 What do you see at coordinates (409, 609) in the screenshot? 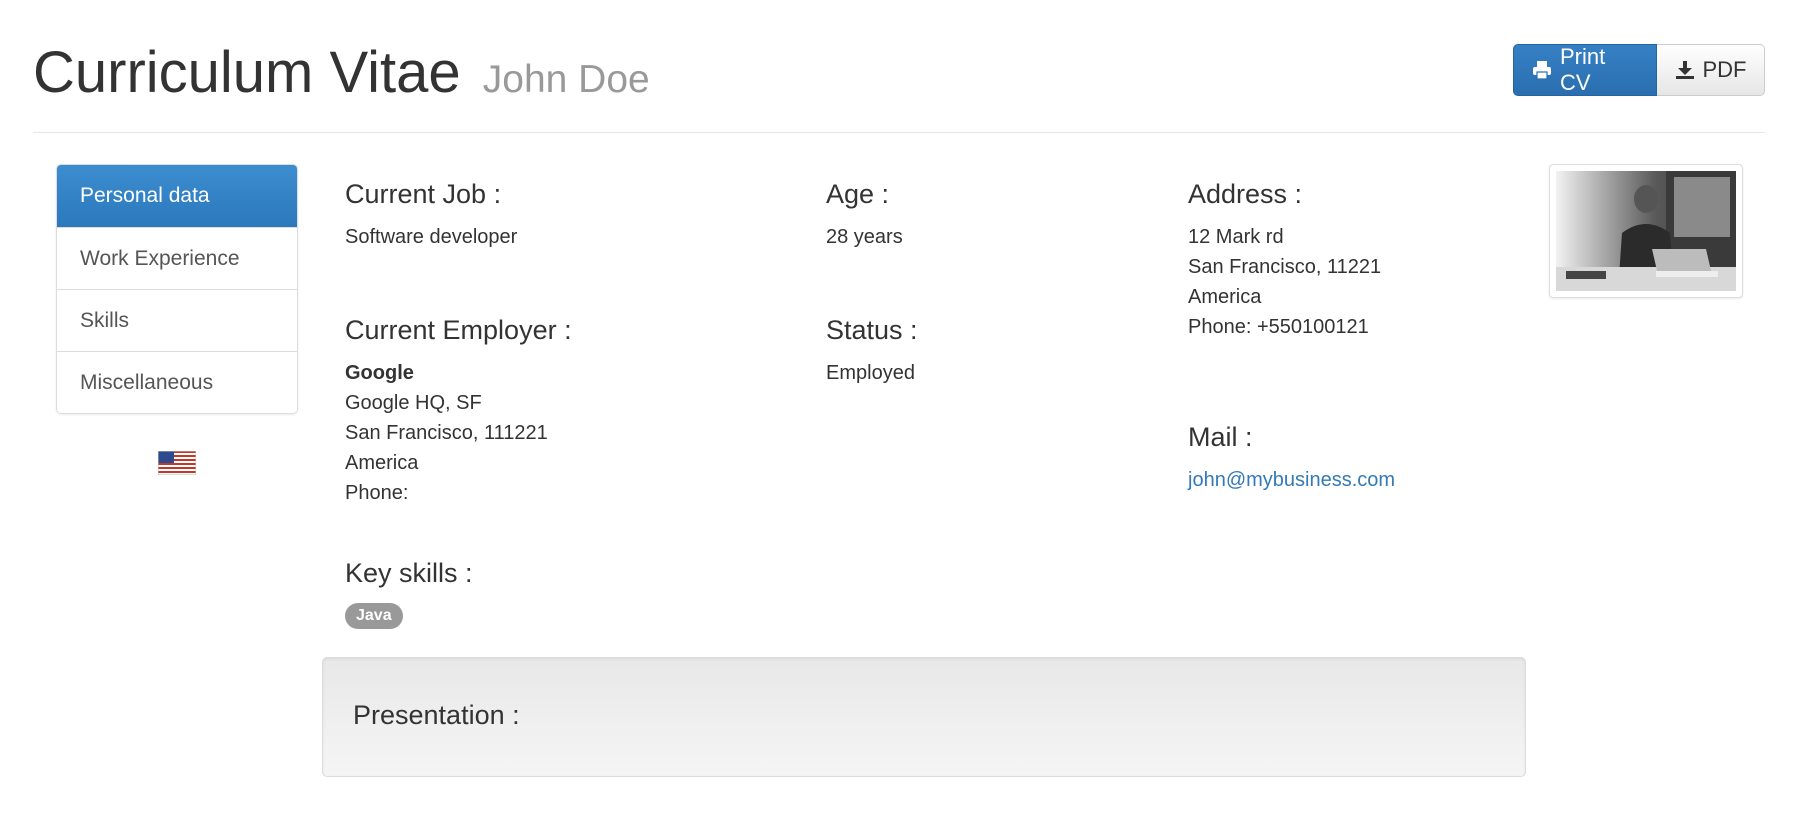
I see `skills-list: Java` at bounding box center [409, 609].